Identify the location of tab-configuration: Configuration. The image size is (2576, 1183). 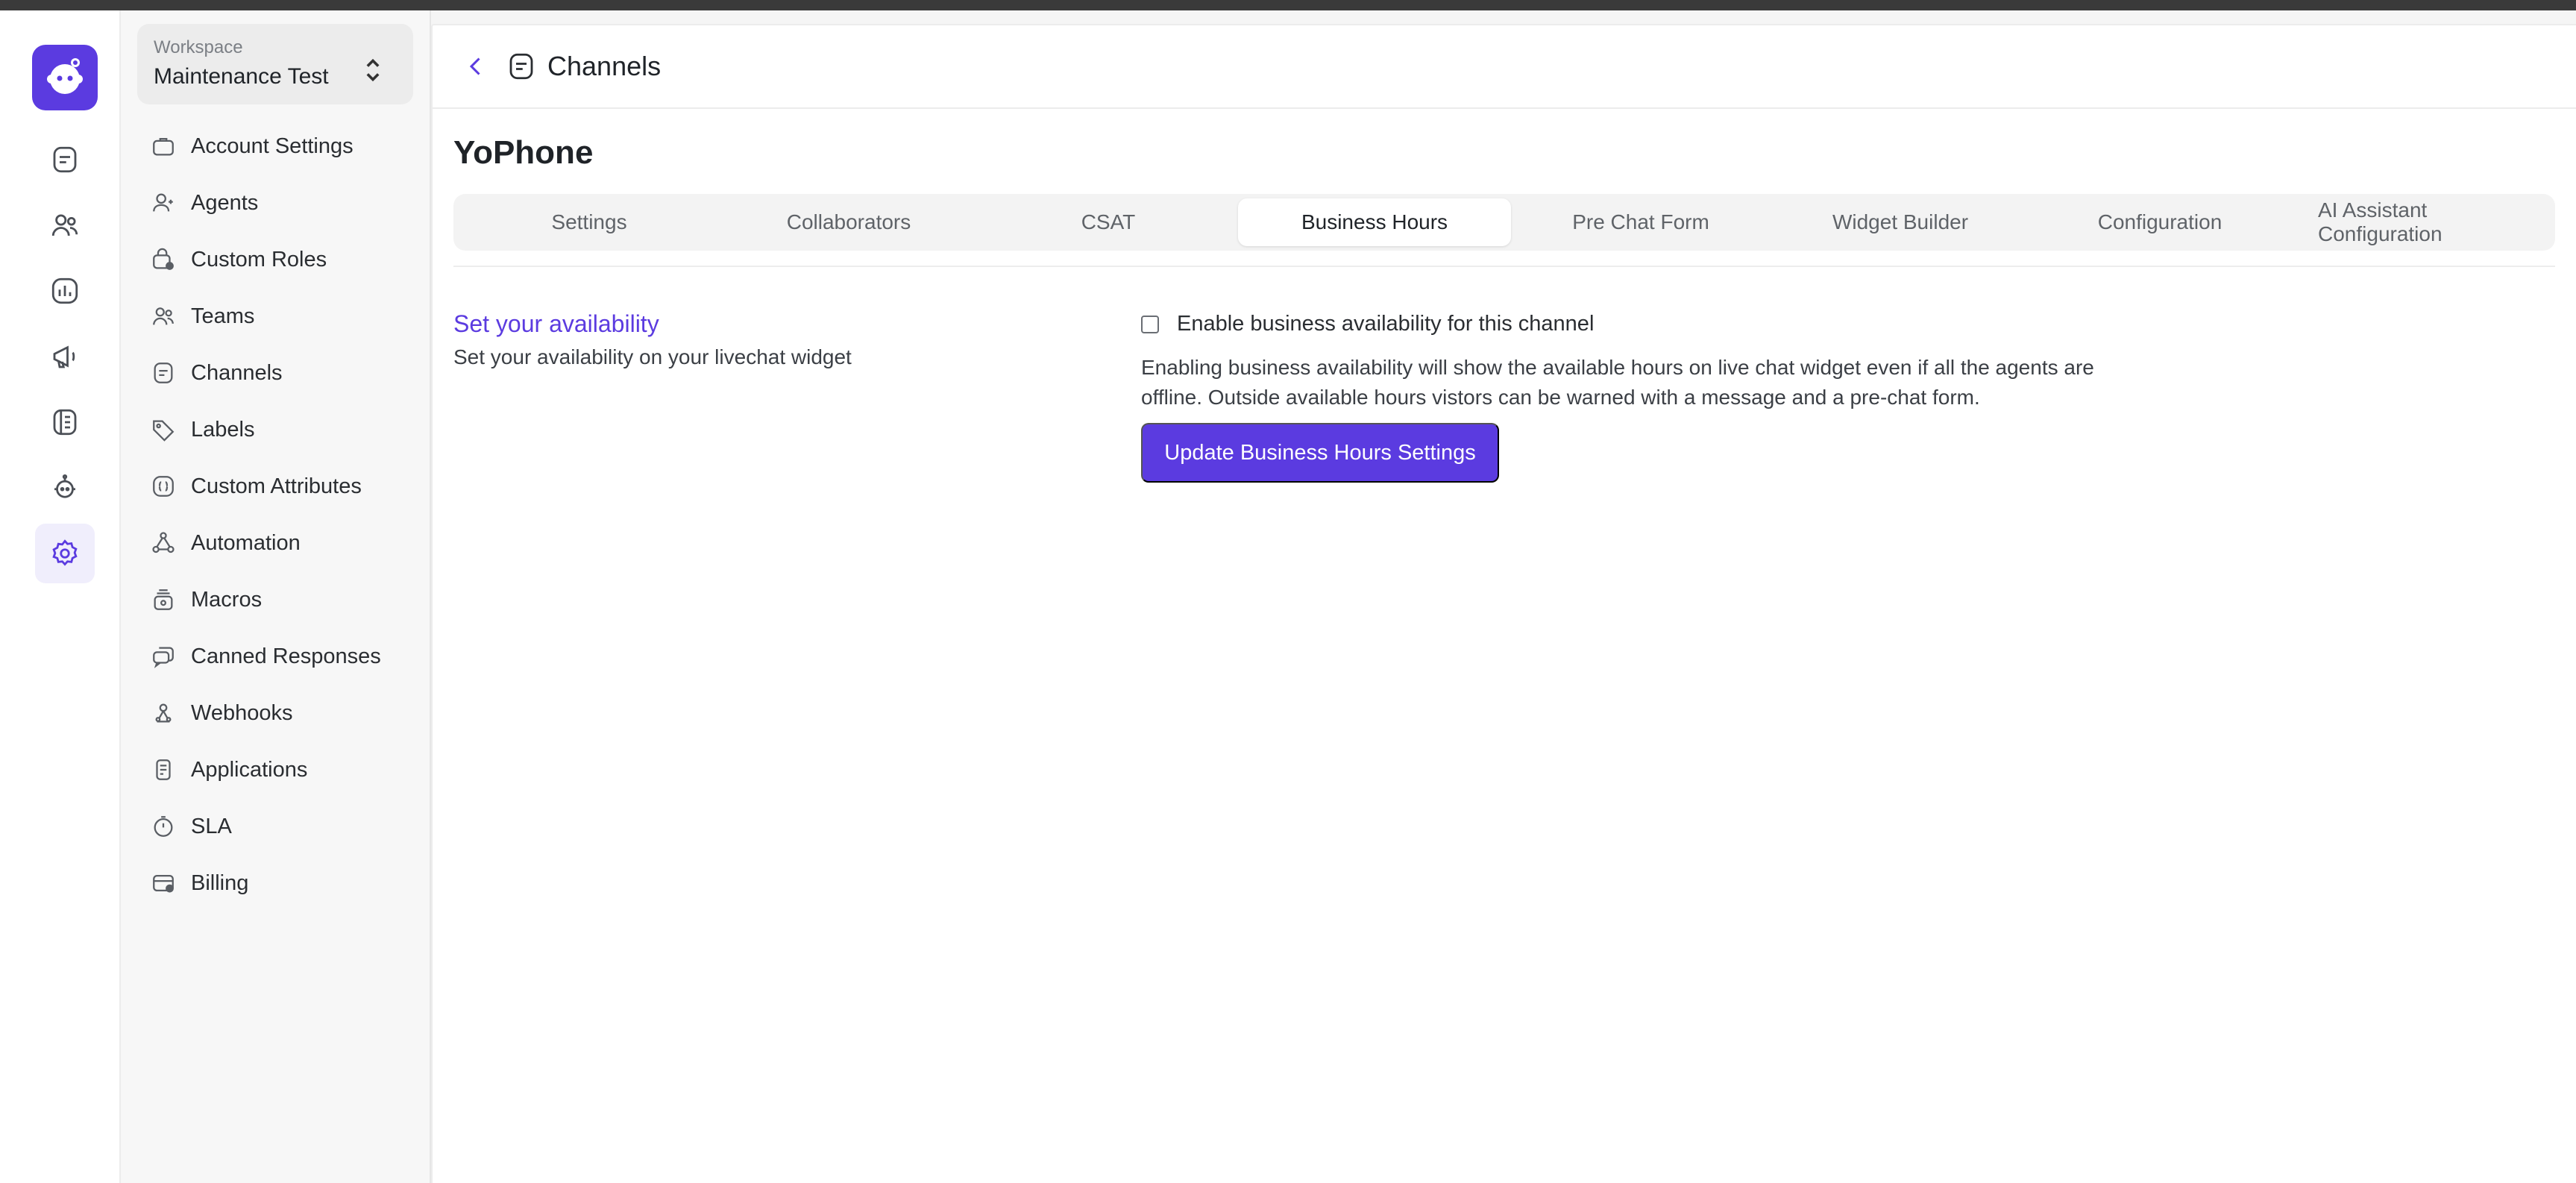
(2160, 222).